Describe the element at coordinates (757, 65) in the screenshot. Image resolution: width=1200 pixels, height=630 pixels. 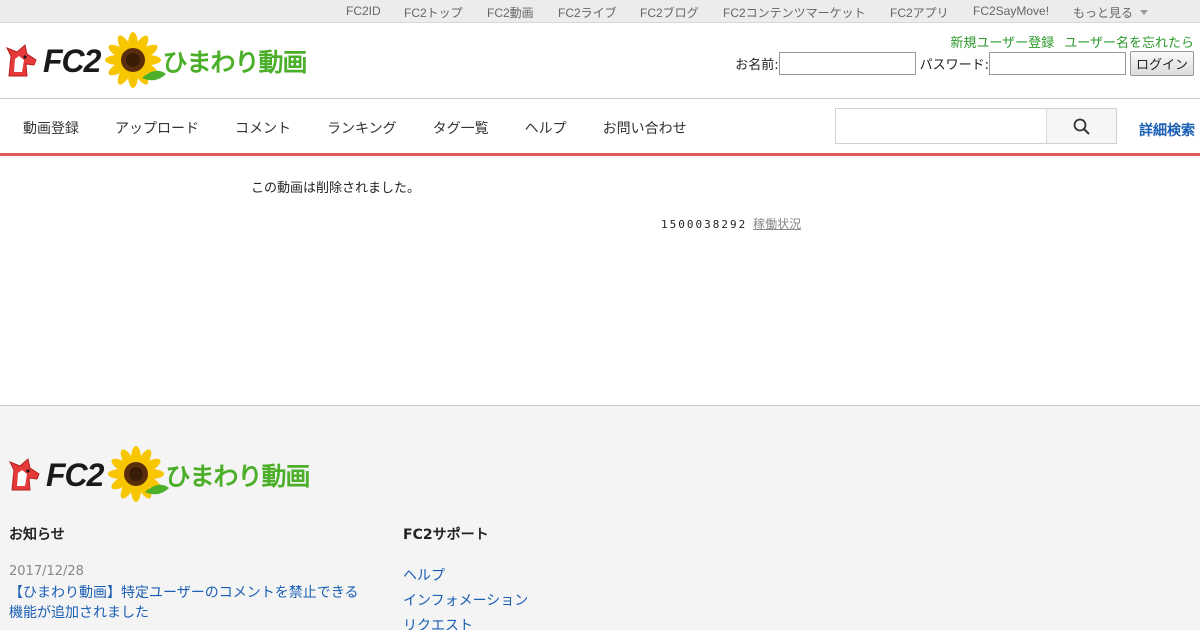
I see `name-label: お名前:` at that location.